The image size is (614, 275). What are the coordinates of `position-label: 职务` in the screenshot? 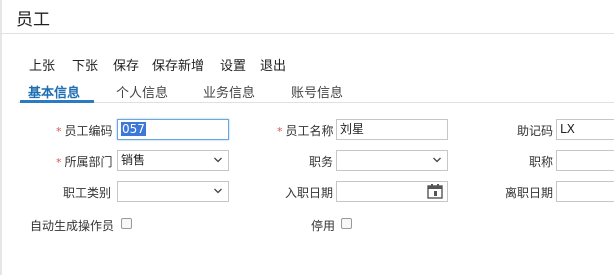 It's located at (321, 162).